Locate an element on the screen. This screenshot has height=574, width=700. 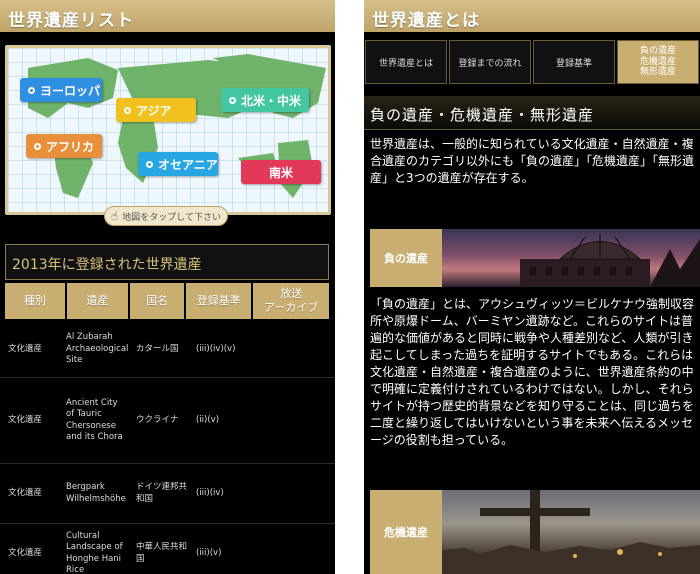
cell-name: Bergpark Wilhelmshöhe is located at coordinates (96, 493).